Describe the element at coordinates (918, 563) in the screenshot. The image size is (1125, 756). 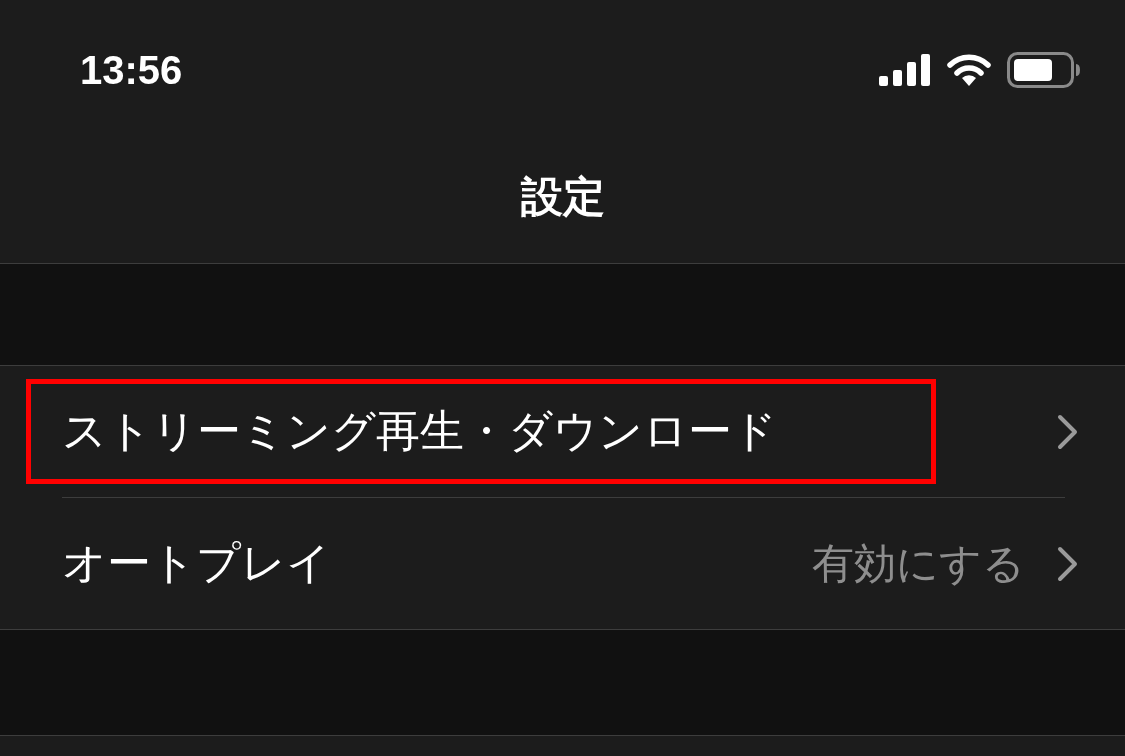
I see `row-value: 有効にする` at that location.